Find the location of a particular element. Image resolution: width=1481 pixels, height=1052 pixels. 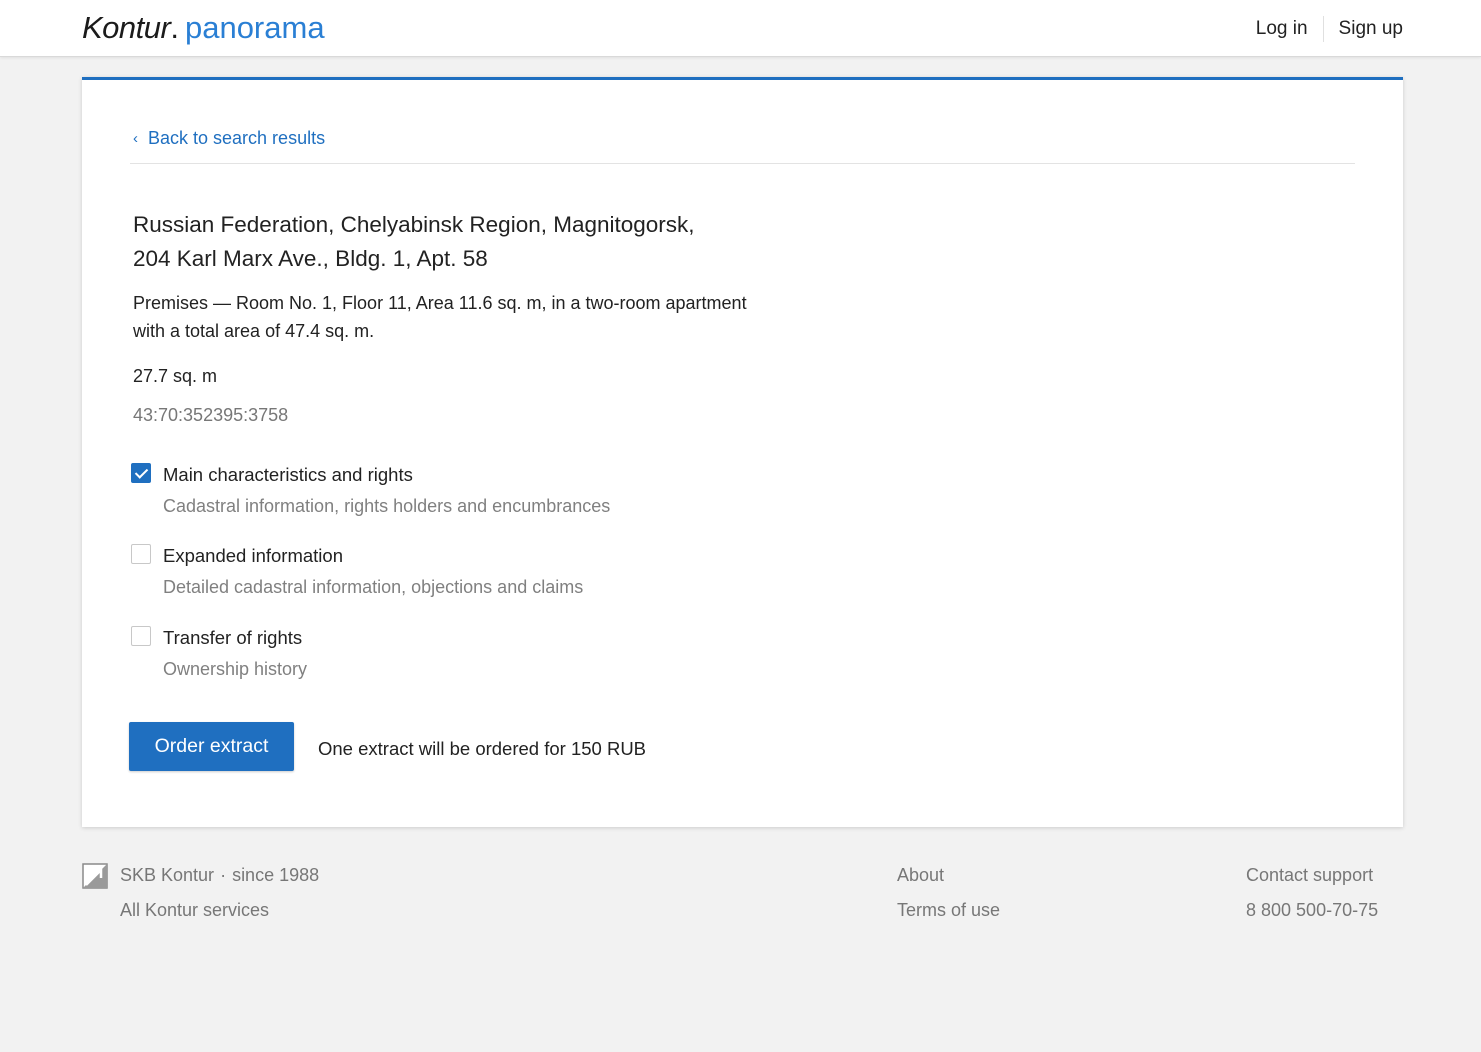

divider is located at coordinates (742, 163).